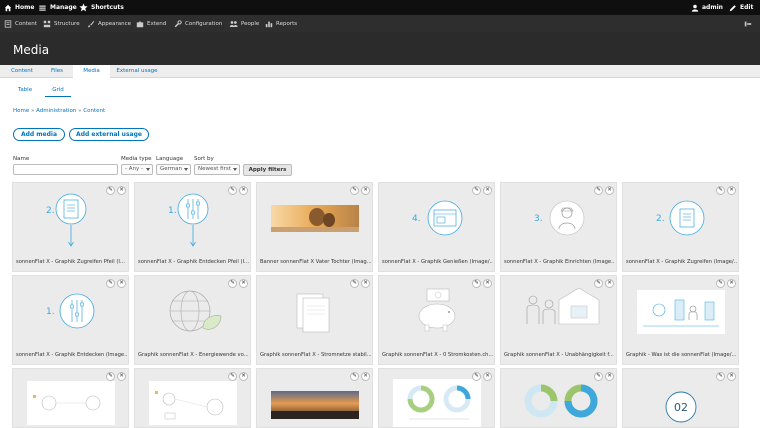 This screenshot has height=428, width=760. What do you see at coordinates (20, 23) in the screenshot?
I see `tray-item-content: Content` at bounding box center [20, 23].